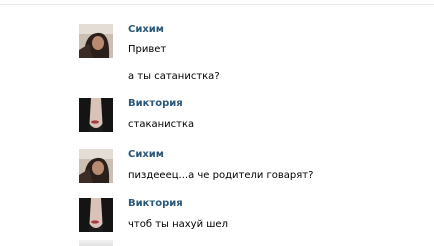  I want to click on divider, so click(217, 4).